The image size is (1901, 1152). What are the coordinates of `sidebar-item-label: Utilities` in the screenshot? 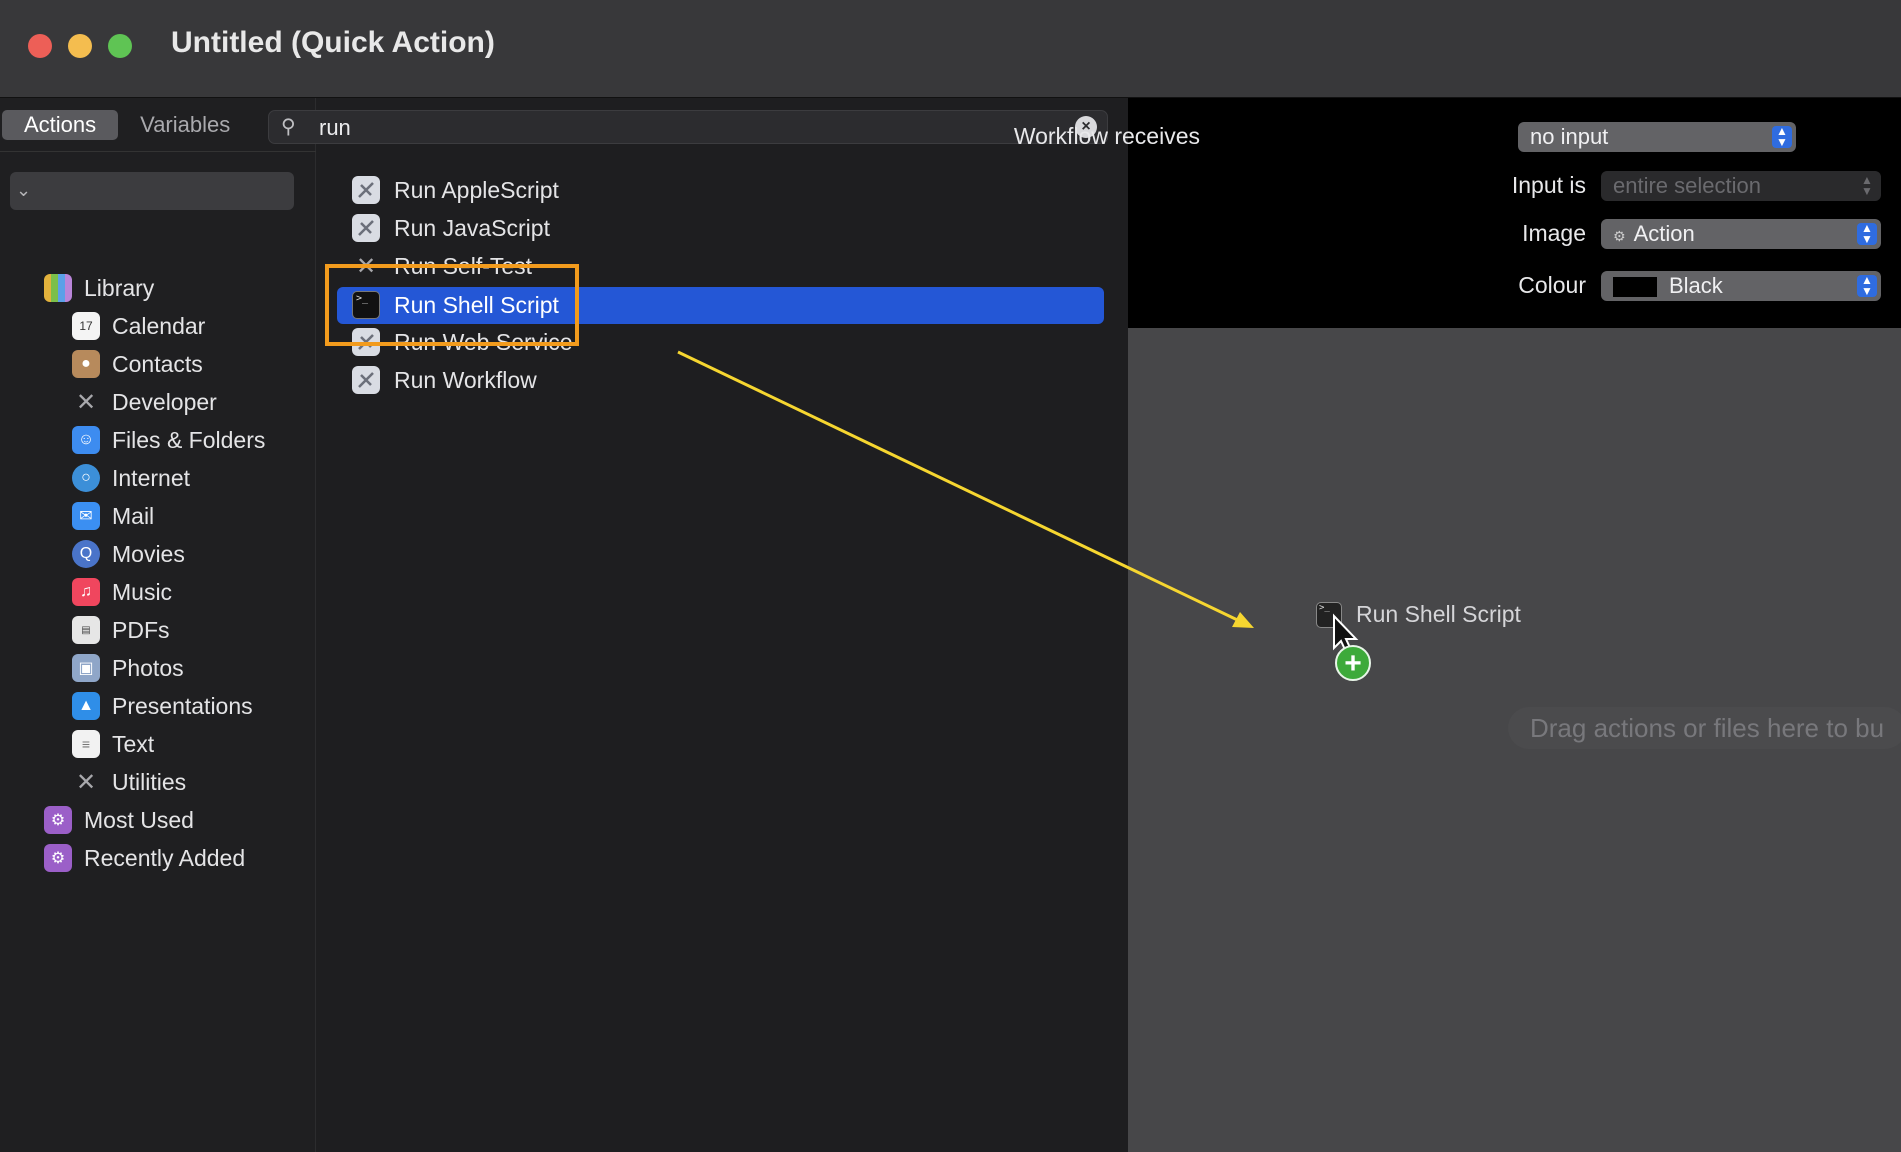 It's located at (149, 781).